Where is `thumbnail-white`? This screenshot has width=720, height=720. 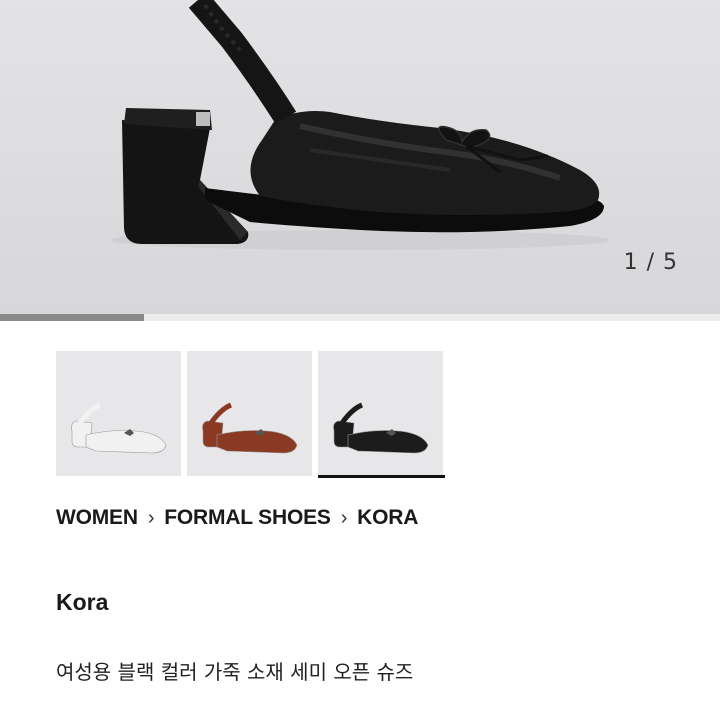 thumbnail-white is located at coordinates (118, 413).